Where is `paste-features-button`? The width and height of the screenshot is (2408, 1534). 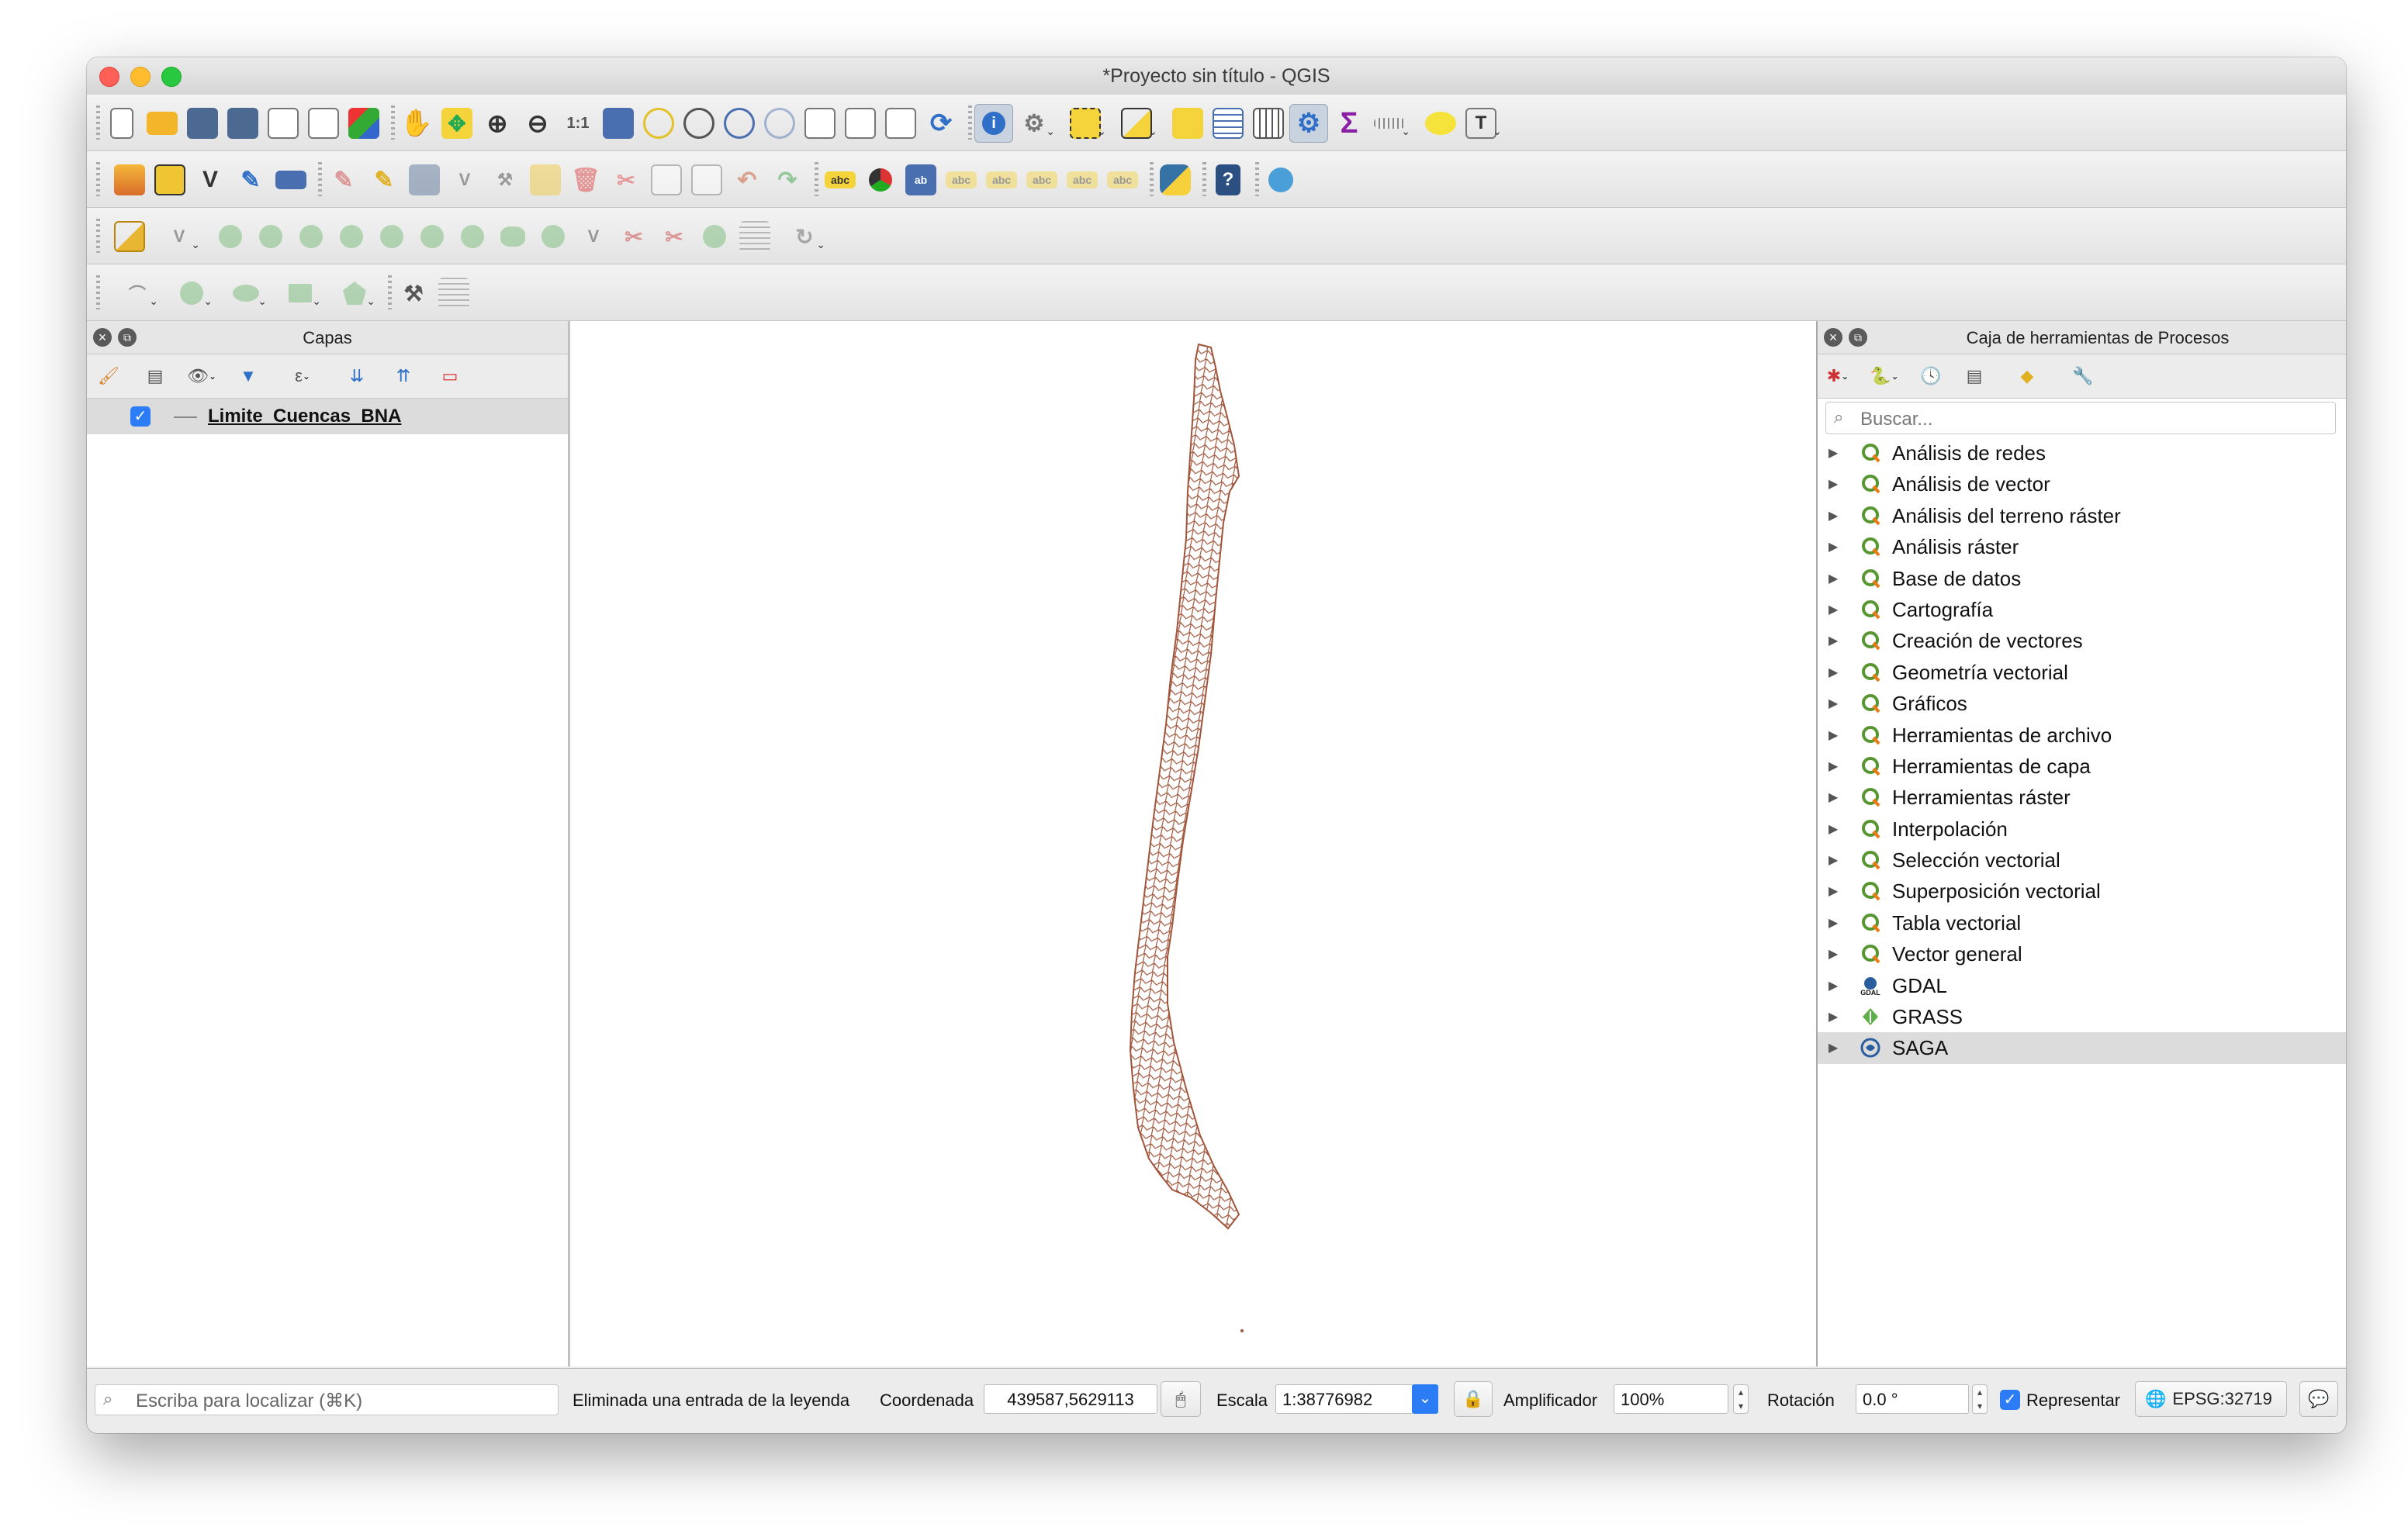 paste-features-button is located at coordinates (706, 180).